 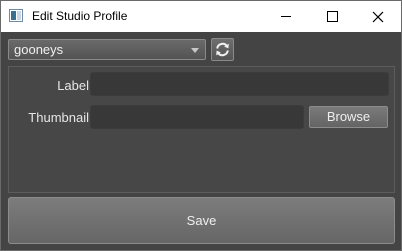 I want to click on label-caption: Label, so click(x=73, y=85).